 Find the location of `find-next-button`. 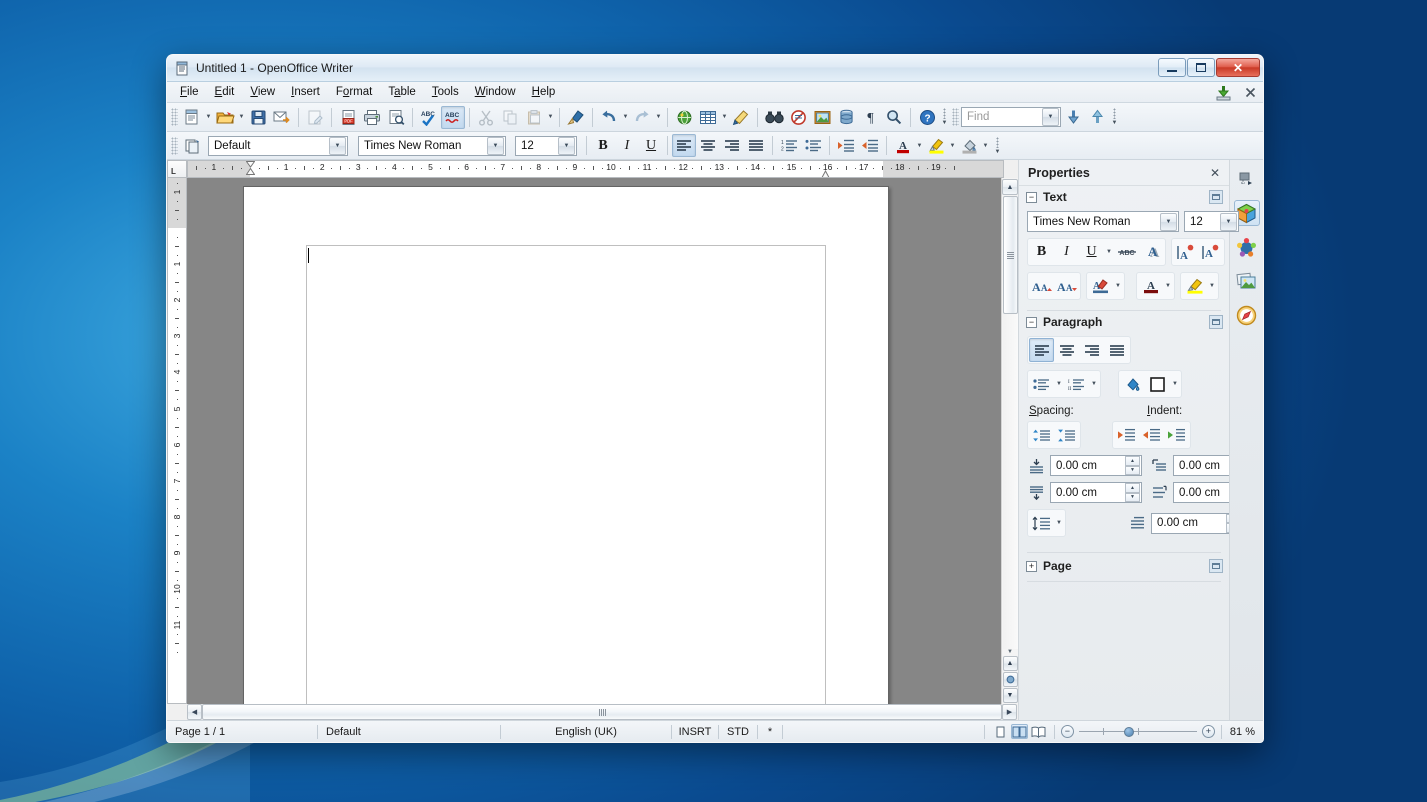

find-next-button is located at coordinates (1073, 117).